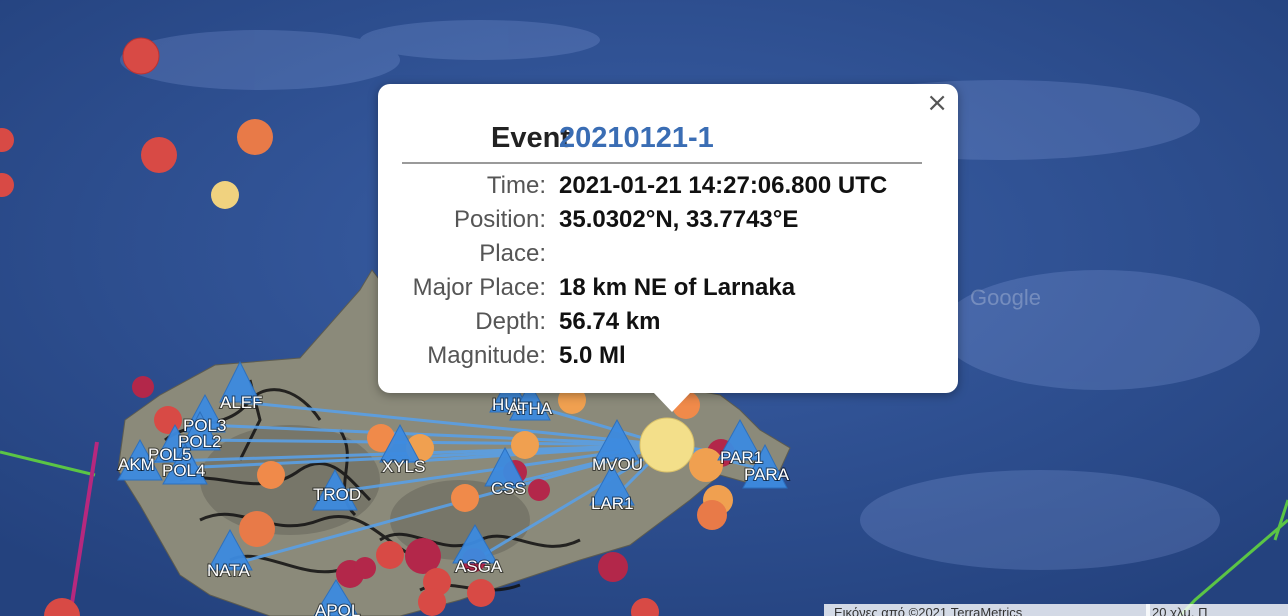 Image resolution: width=1288 pixels, height=616 pixels. I want to click on field-label: Major Place:, so click(479, 287).